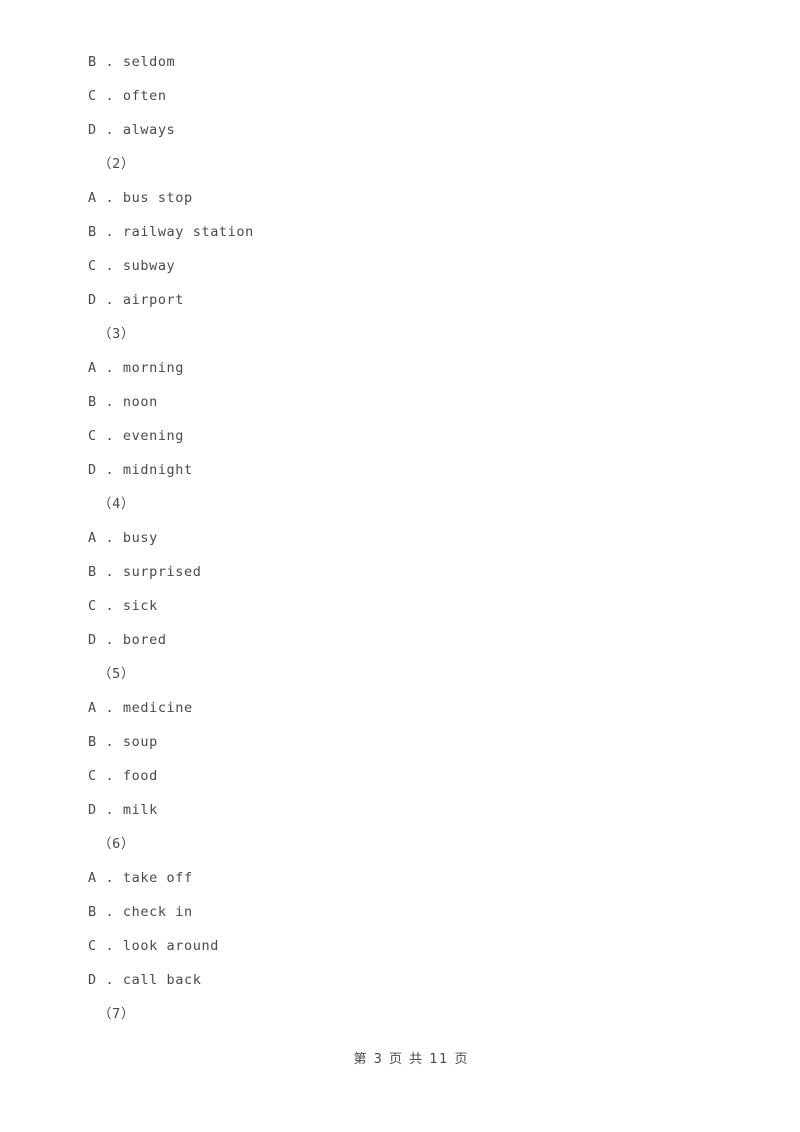  What do you see at coordinates (162, 980) in the screenshot?
I see `option-text: call back` at bounding box center [162, 980].